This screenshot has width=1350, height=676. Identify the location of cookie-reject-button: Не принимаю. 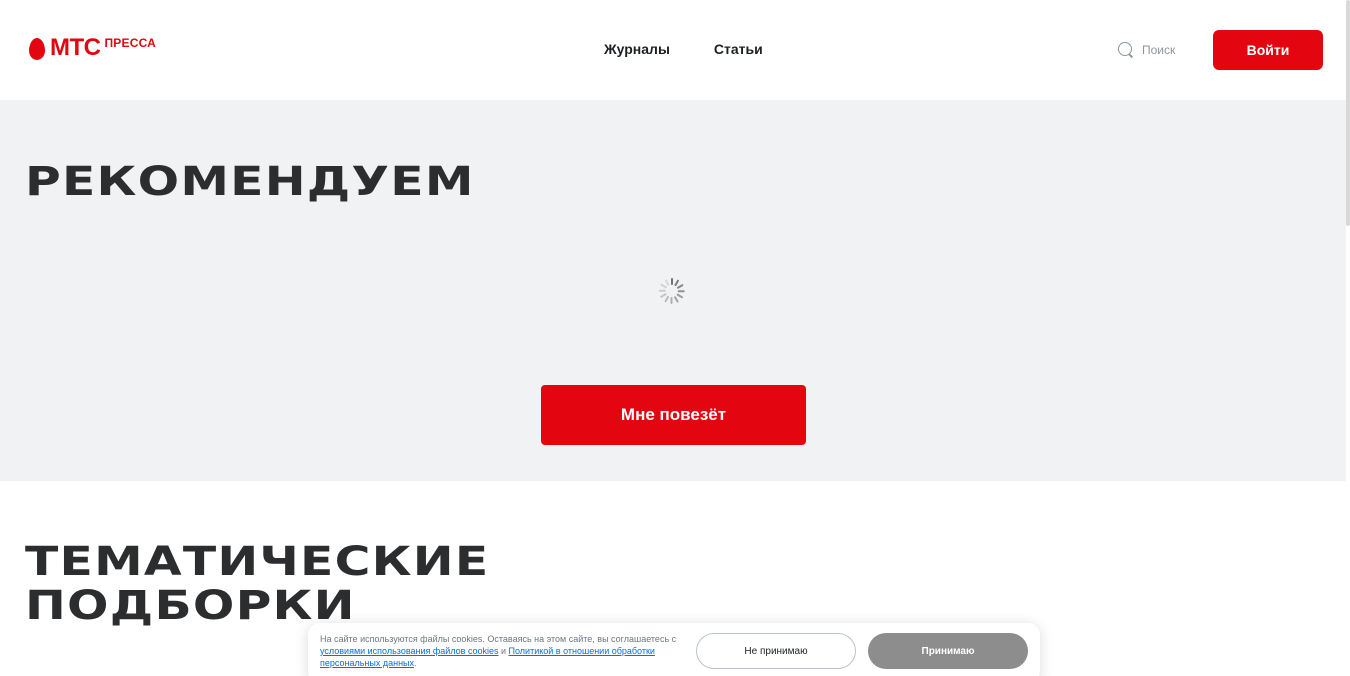
(776, 651).